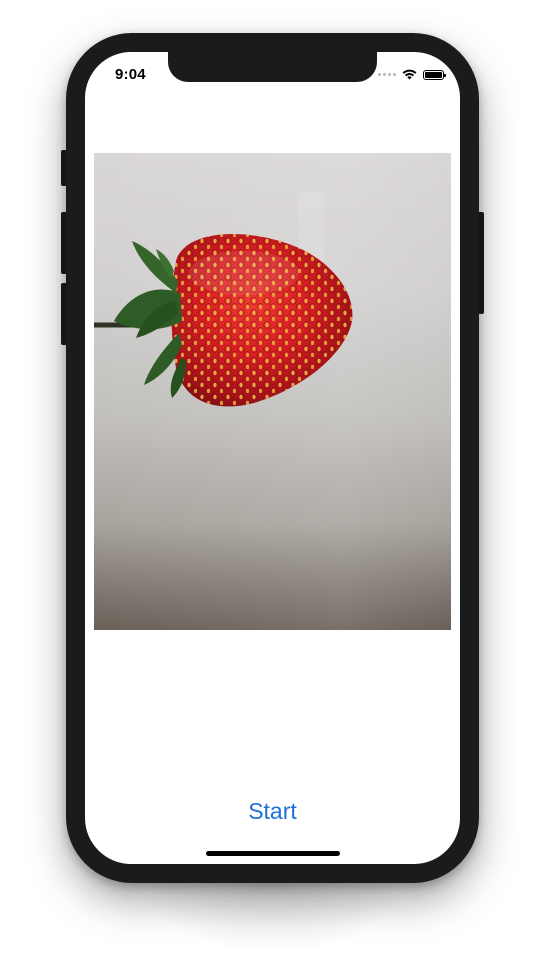 Image resolution: width=545 pixels, height=964 pixels. I want to click on battery-level-fill, so click(433, 74).